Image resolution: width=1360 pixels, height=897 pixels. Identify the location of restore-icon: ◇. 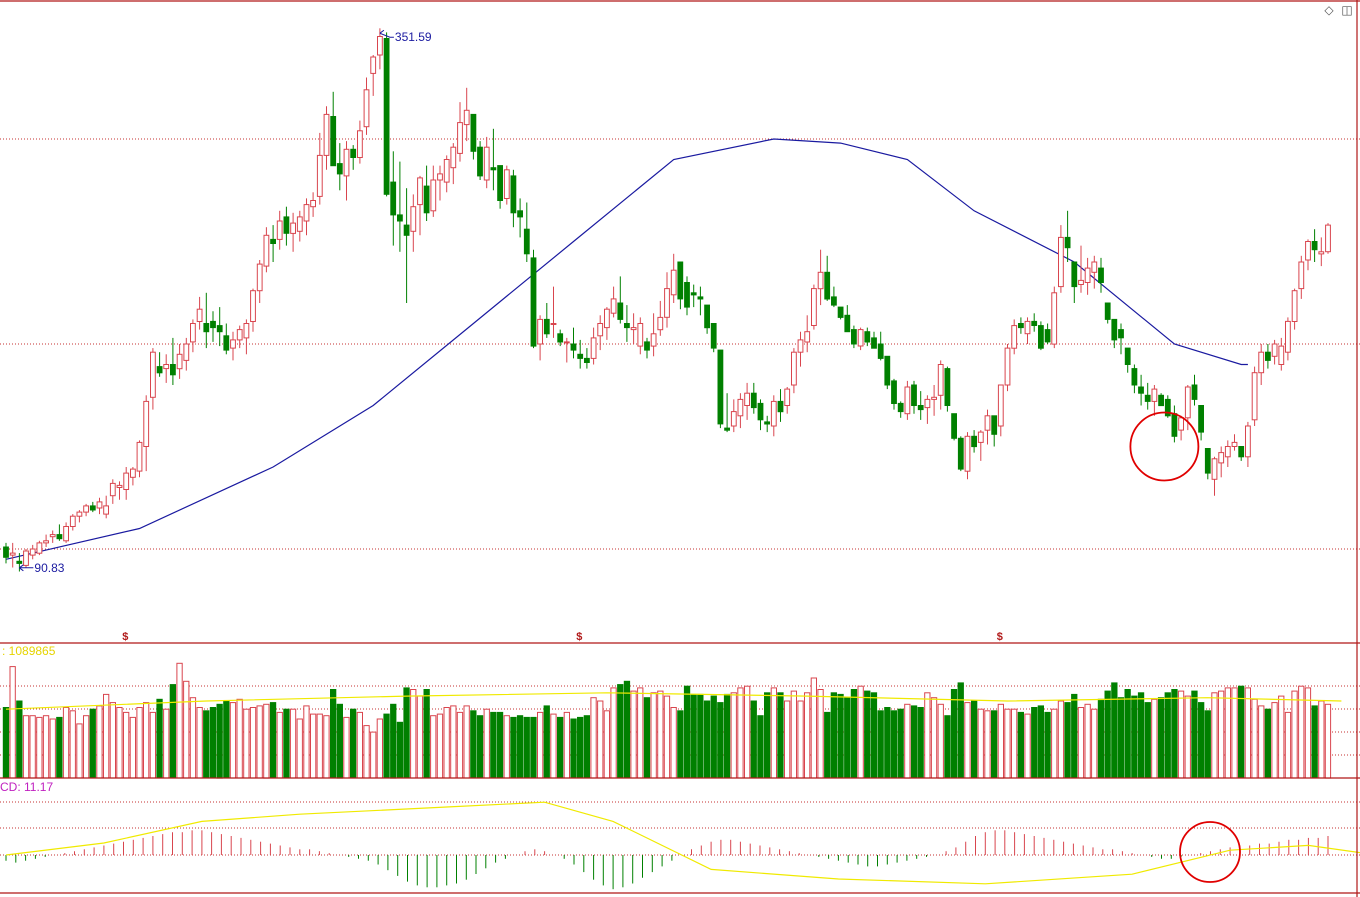
(1329, 10).